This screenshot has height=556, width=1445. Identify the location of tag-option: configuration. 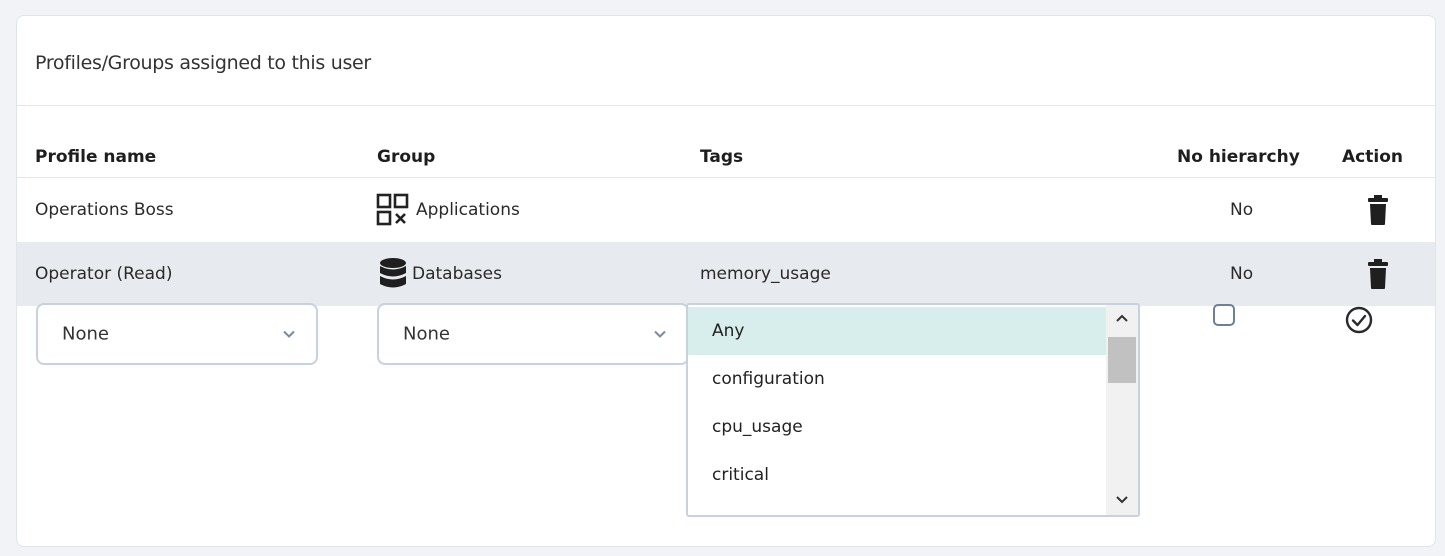
(897, 379).